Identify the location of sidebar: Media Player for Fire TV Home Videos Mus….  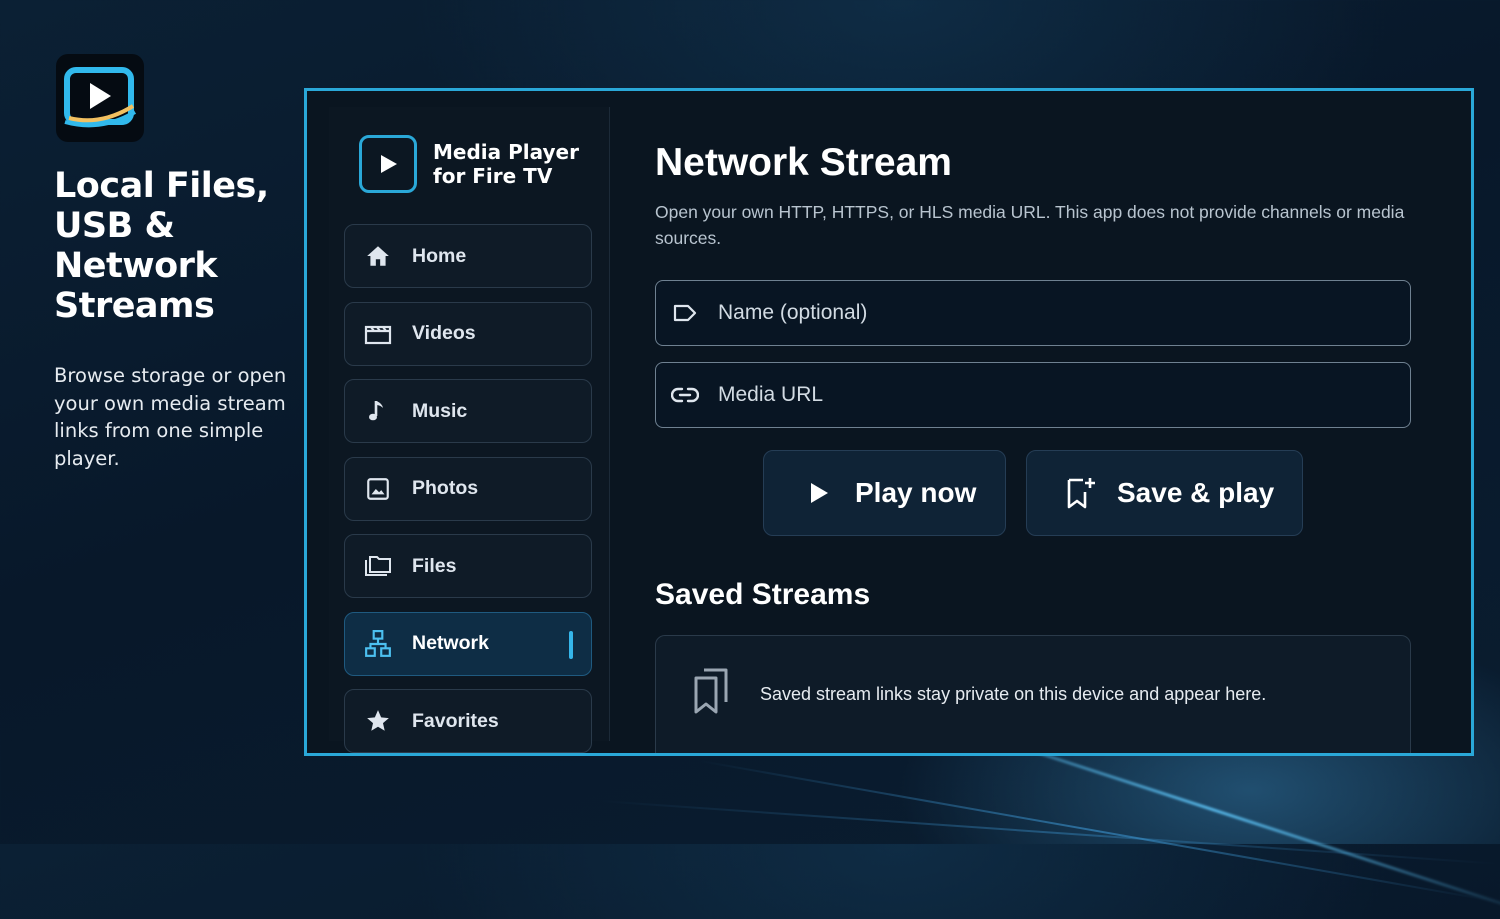
(469, 430).